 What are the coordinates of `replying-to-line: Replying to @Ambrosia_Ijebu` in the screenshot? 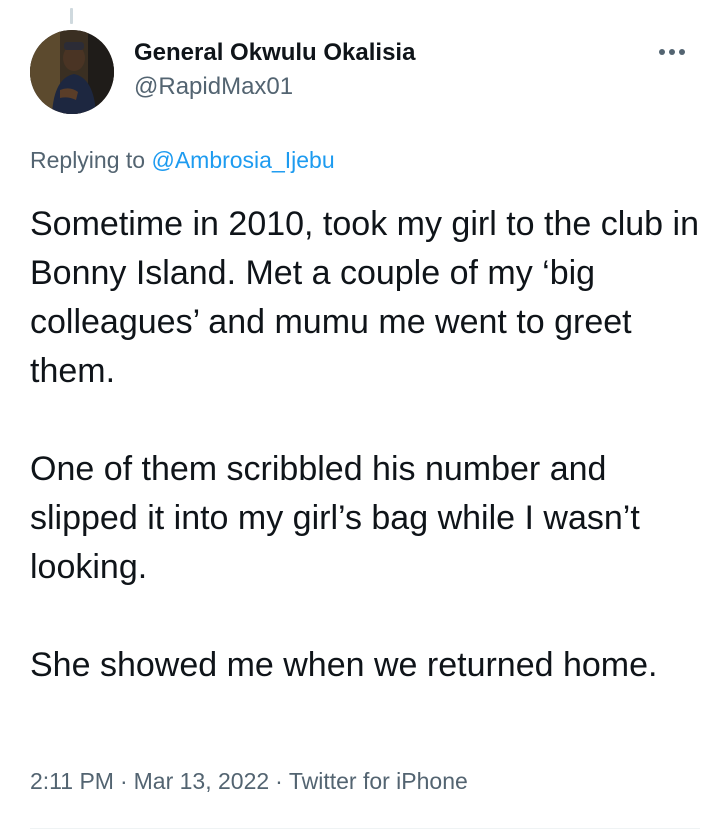 It's located at (182, 160).